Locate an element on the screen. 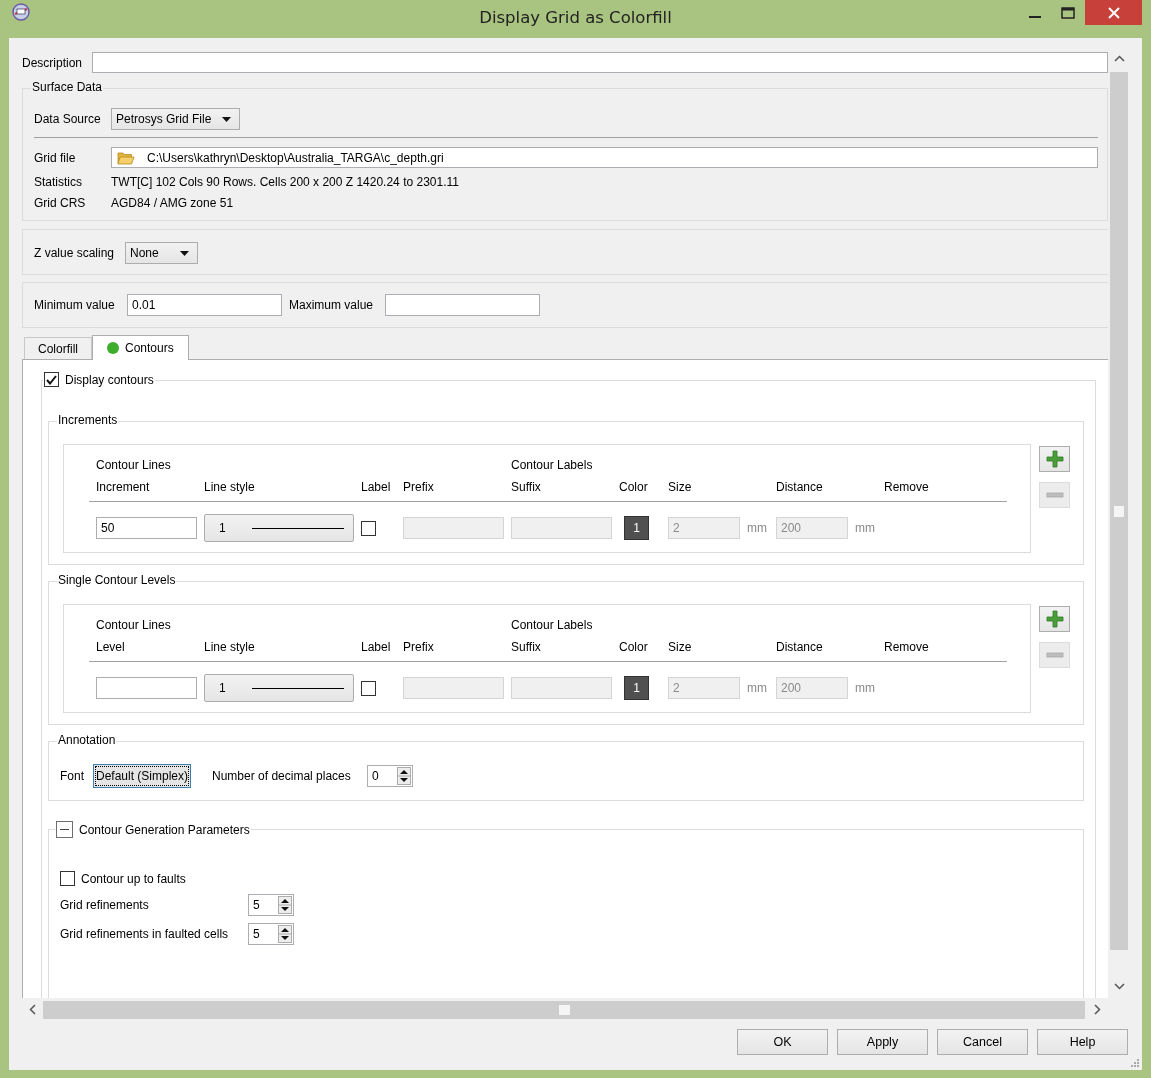  statistics-text: TWT[C] 102 Cols 90 Rows. Cells 200 x 200 Z 1420.24 to 2301.11 is located at coordinates (285, 182).